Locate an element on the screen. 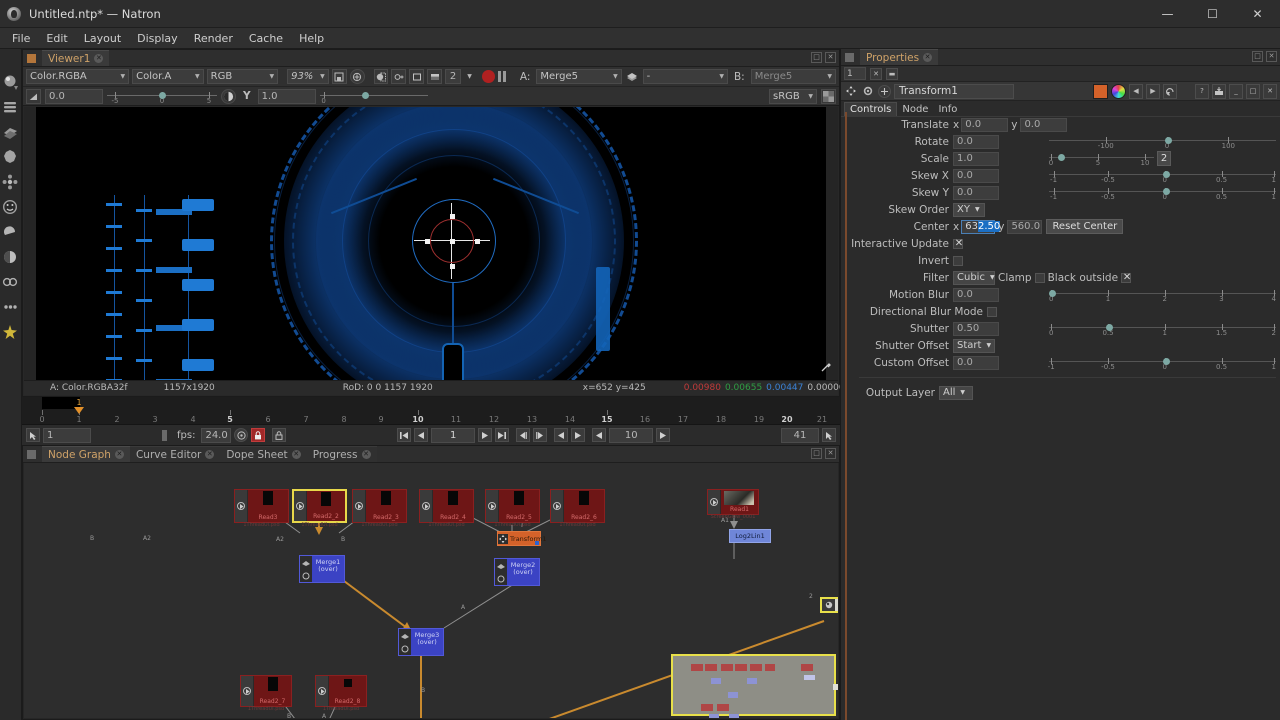  panels-count-field: 1 is located at coordinates (855, 73).